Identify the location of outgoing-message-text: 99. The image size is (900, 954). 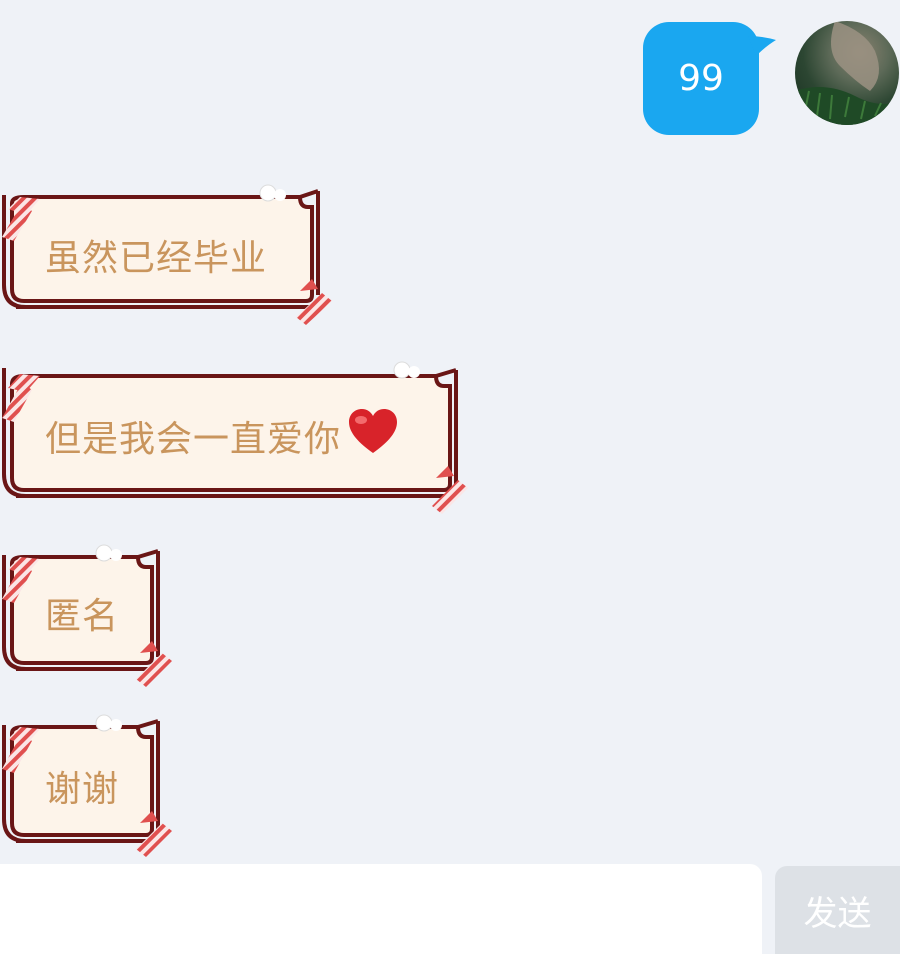
(701, 78).